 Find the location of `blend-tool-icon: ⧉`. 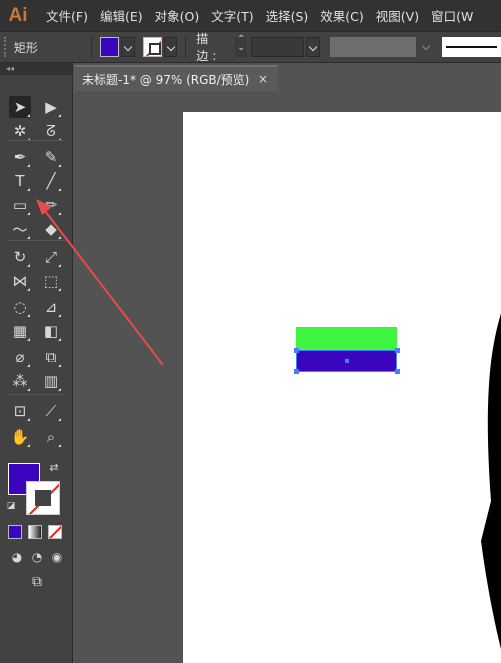

blend-tool-icon: ⧉ is located at coordinates (51, 357).